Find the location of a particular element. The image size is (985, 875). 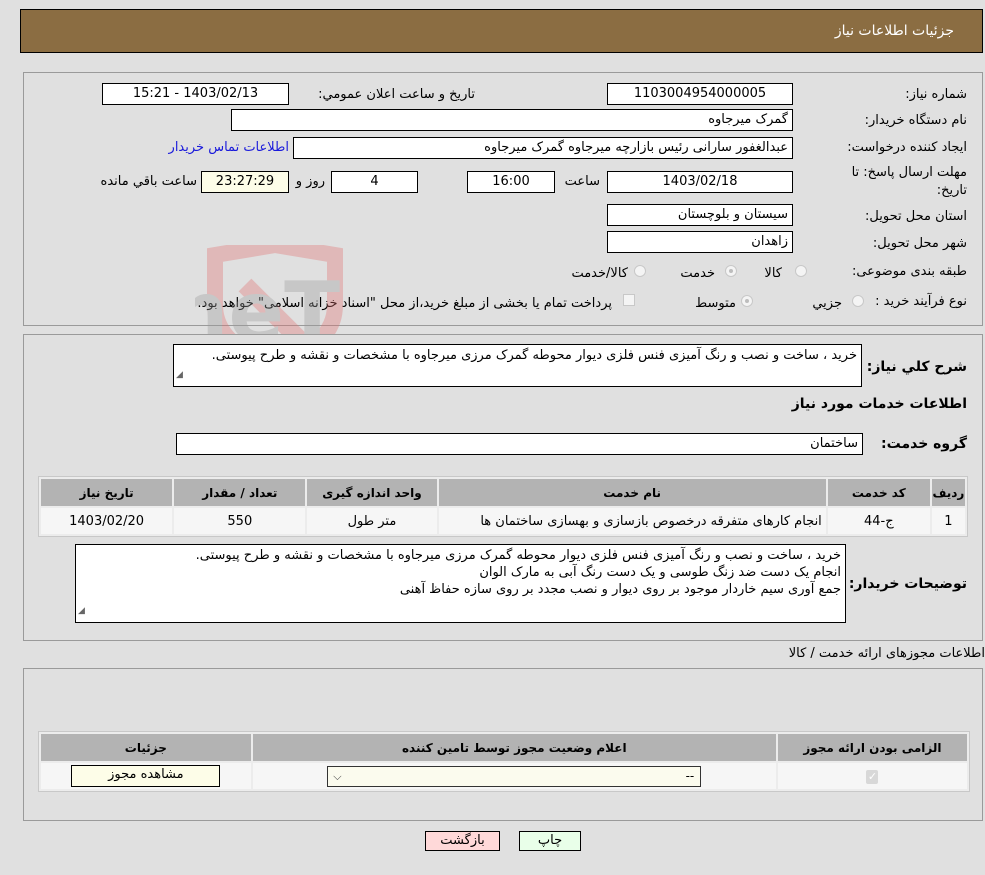

table-row: ✓ -- ⌵ مشاهده مجوز is located at coordinates (504, 776).